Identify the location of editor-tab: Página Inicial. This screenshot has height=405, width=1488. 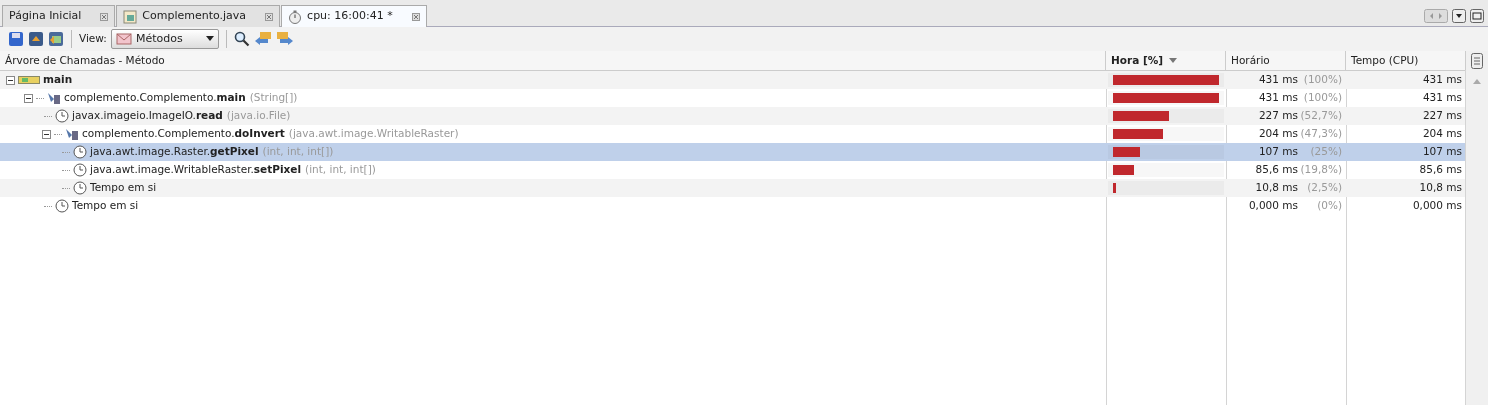
(59, 16).